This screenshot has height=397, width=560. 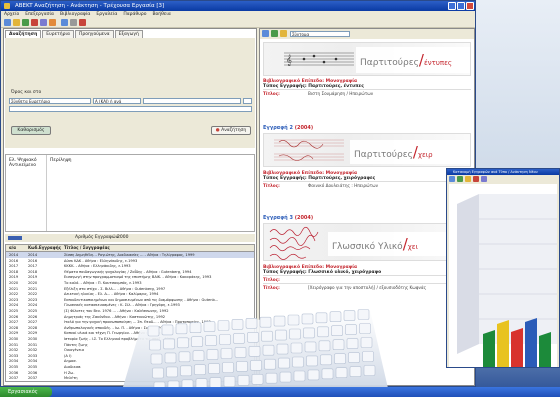 What do you see at coordinates (410, 152) in the screenshot?
I see `record-2-type-overlay: Παρτιτούρες/χειρ` at bounding box center [410, 152].